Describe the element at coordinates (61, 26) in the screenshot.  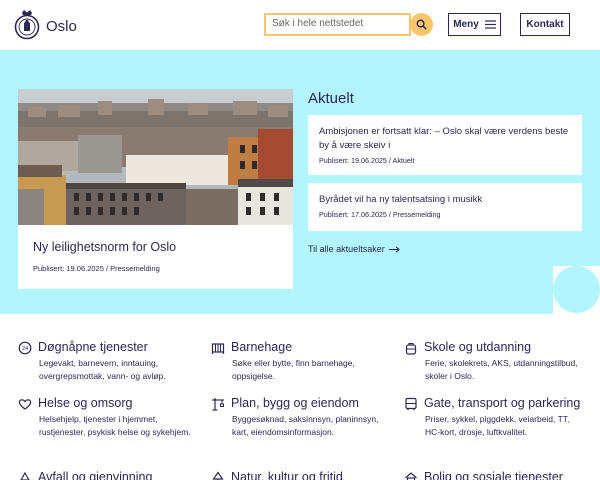
I see `logo-text: Oslo` at that location.